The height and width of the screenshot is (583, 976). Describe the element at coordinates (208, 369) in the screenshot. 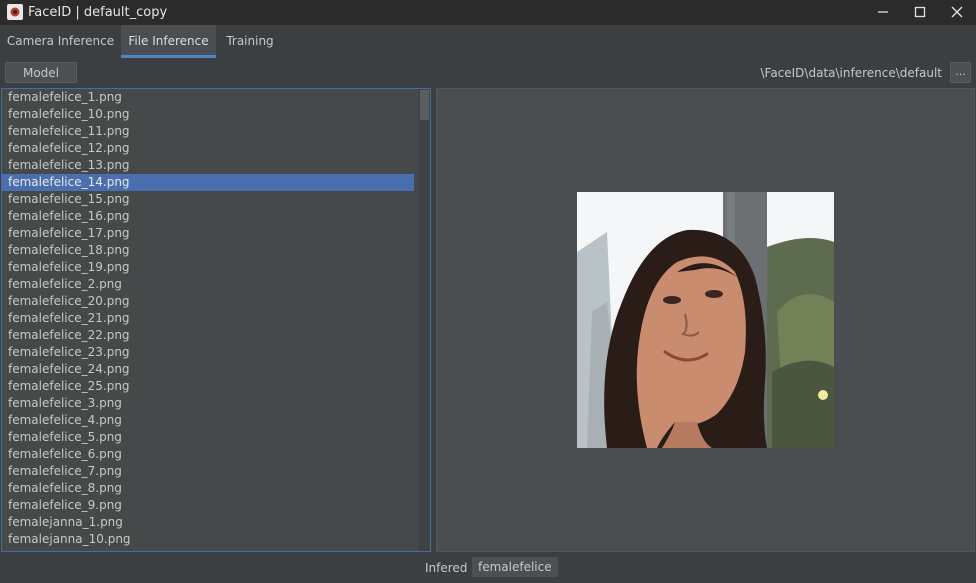

I see `list-item: femalefelice_24.png` at that location.